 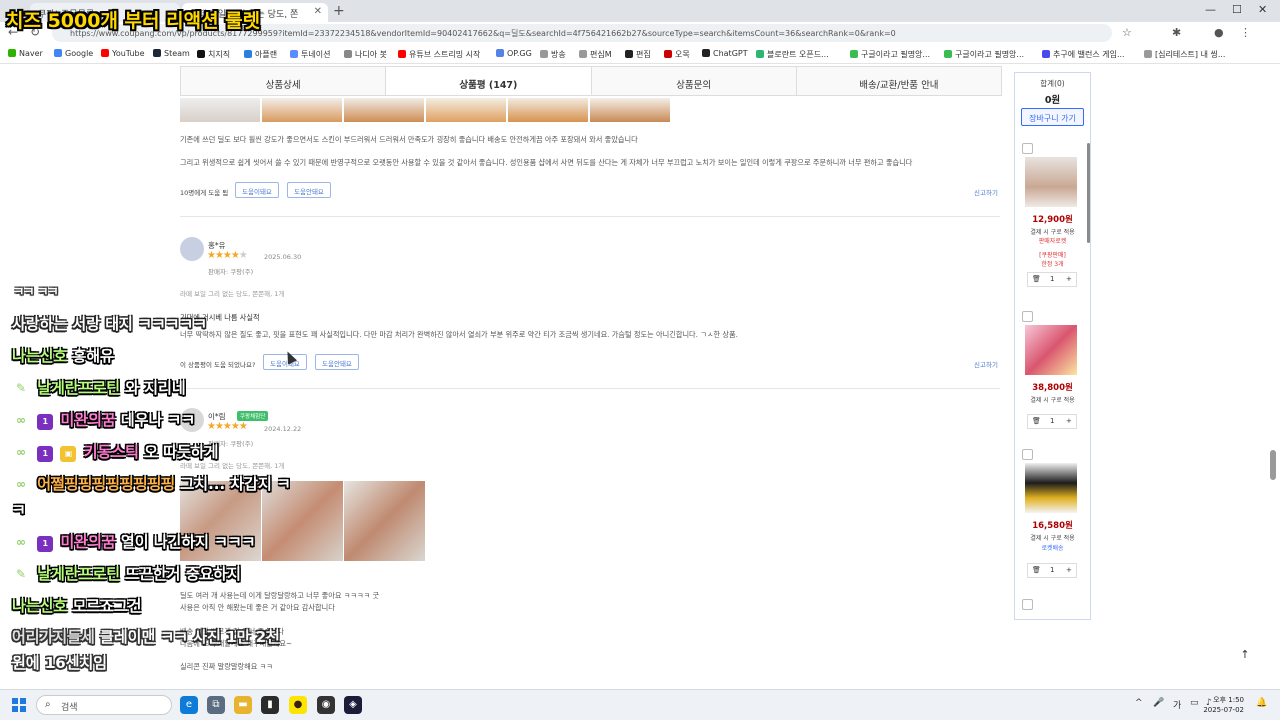 I want to click on chat-nickname: 미완의꿈, so click(x=88, y=420).